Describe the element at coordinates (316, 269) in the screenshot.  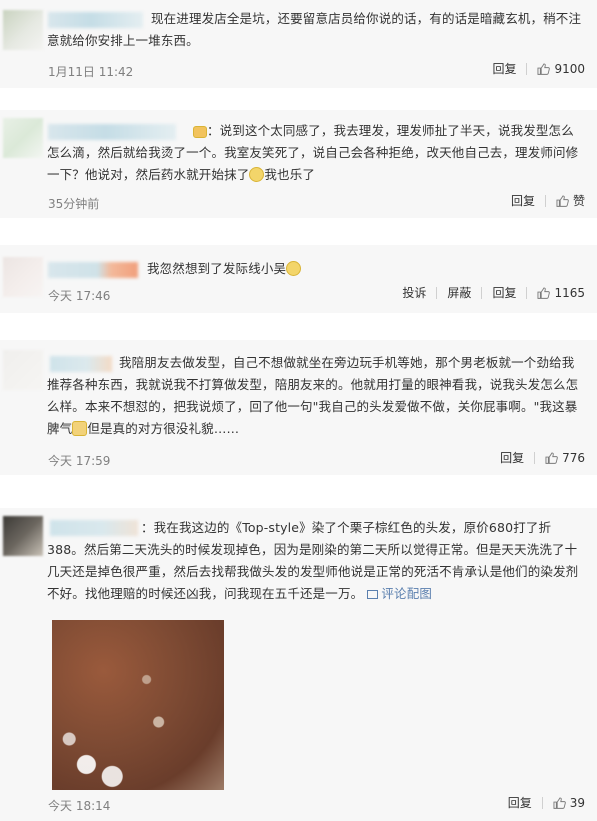
I see `comment-text: 我忽然想到了发际线小吴` at that location.